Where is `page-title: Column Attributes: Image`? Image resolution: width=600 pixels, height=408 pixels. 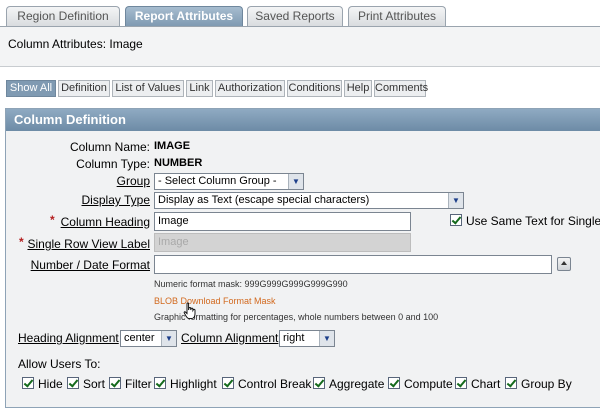 page-title: Column Attributes: Image is located at coordinates (75, 44).